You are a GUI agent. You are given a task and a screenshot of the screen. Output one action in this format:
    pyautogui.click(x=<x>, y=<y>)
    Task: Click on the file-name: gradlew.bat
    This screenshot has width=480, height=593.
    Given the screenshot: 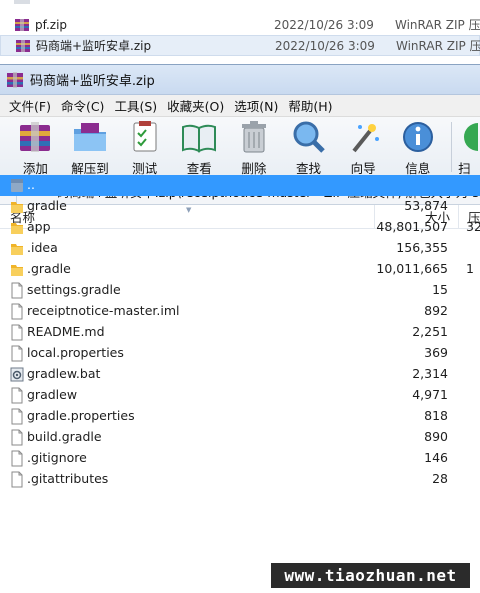 What is the action you would take?
    pyautogui.click(x=64, y=373)
    